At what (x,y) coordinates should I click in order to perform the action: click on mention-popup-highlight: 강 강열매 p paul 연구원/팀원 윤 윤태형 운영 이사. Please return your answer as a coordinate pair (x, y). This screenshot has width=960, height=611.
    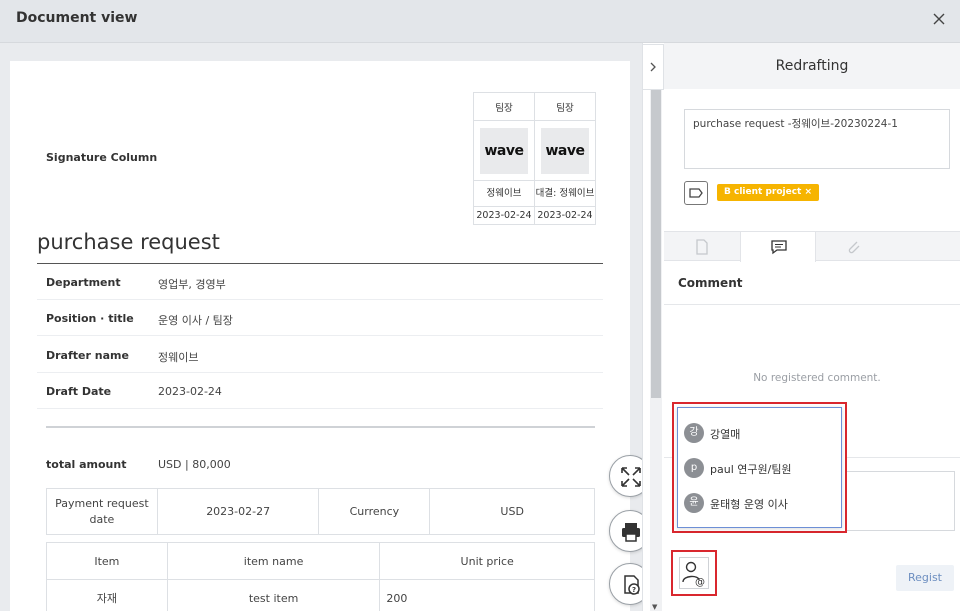
    Looking at the image, I should click on (759, 467).